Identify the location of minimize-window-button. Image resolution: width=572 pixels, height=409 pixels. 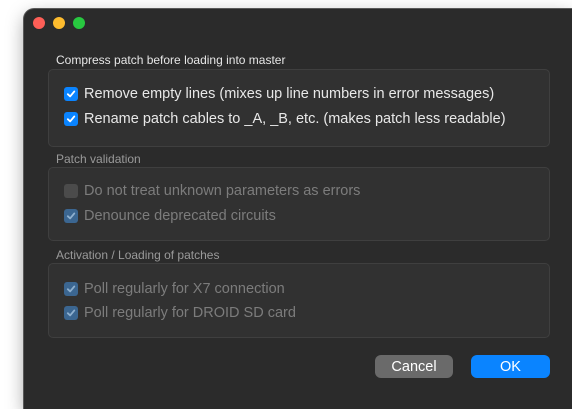
(59, 23).